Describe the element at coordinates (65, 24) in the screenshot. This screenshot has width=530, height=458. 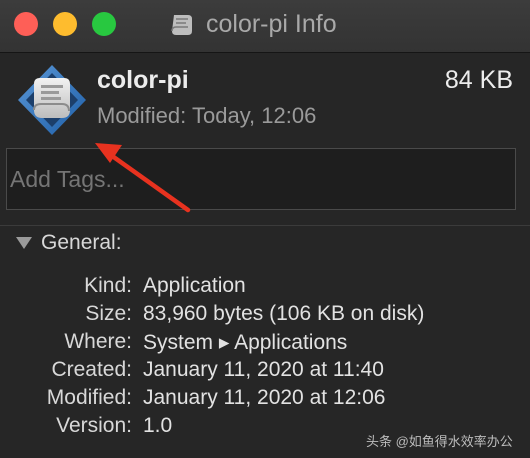
I see `minimize-button` at that location.